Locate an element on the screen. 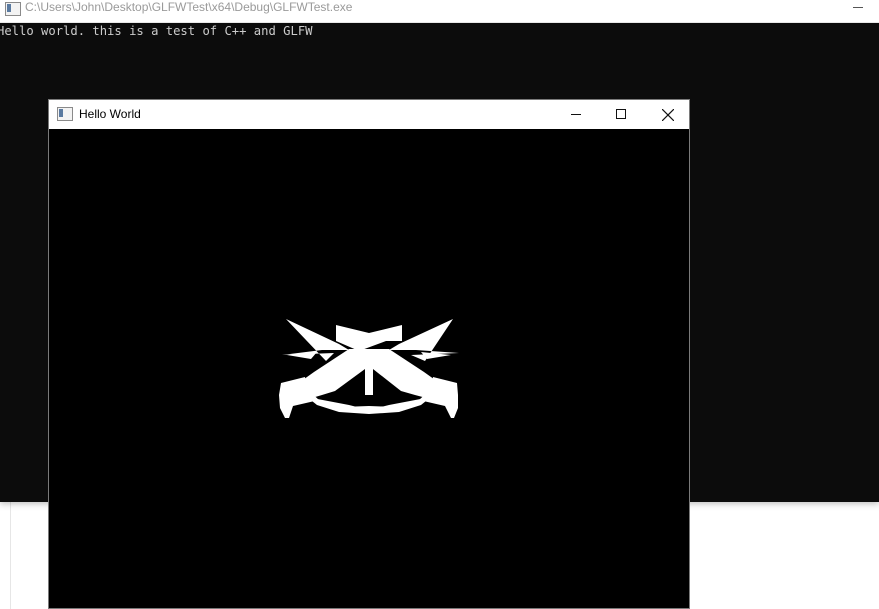  rendered-white-shape is located at coordinates (369, 368).